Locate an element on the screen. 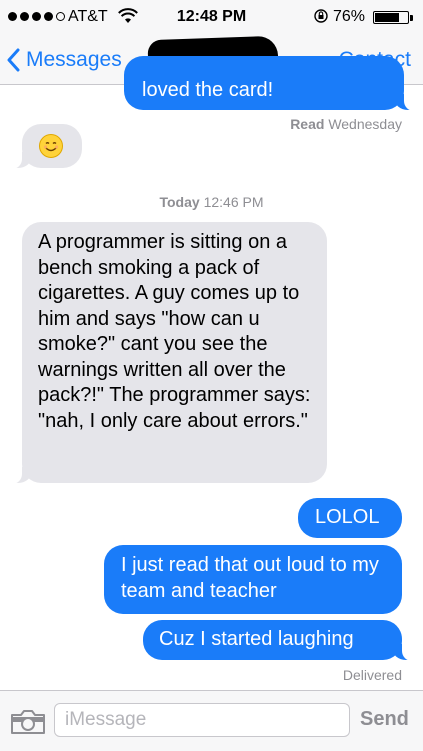  conversation-timestamp: Today 12:46 PM is located at coordinates (211, 202).